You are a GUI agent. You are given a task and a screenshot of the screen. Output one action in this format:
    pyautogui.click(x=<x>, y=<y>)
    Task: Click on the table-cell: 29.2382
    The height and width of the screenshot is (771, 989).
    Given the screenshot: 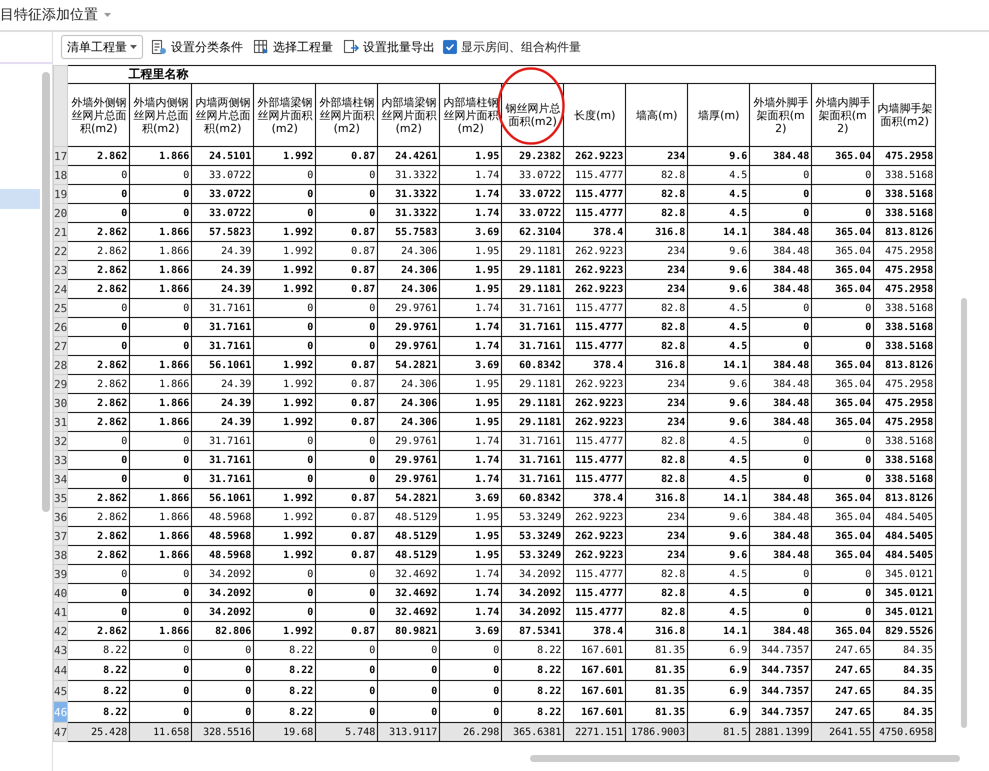 What is the action you would take?
    pyautogui.click(x=533, y=156)
    